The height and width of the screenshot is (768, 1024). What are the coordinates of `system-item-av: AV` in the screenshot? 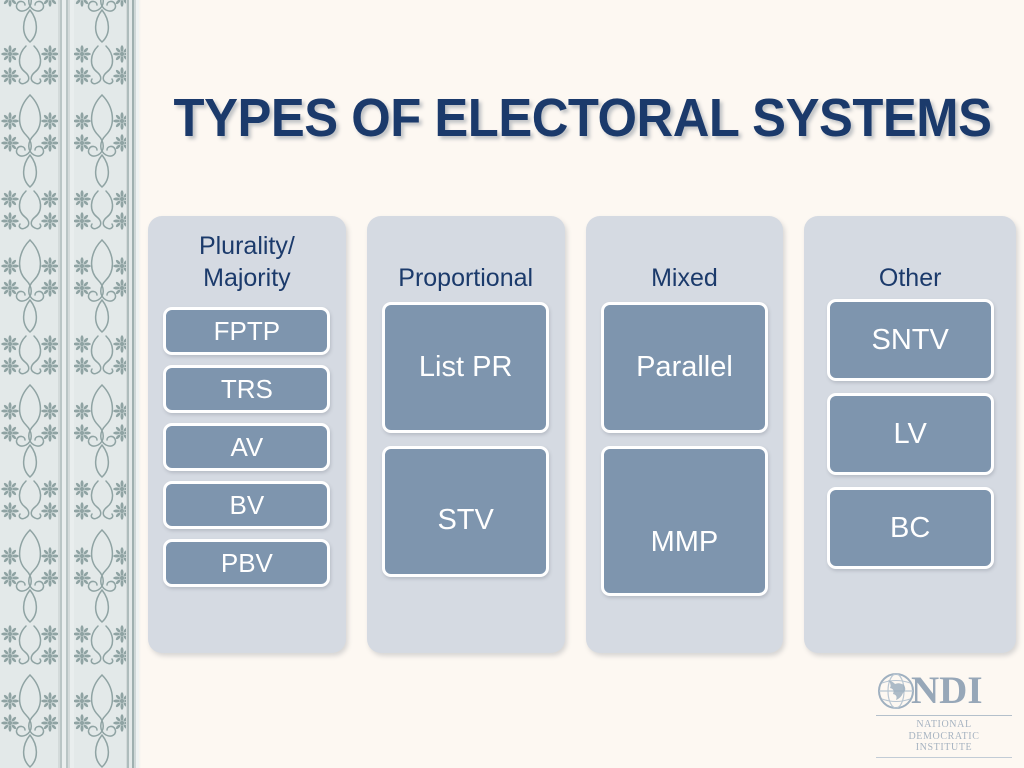 It's located at (247, 447).